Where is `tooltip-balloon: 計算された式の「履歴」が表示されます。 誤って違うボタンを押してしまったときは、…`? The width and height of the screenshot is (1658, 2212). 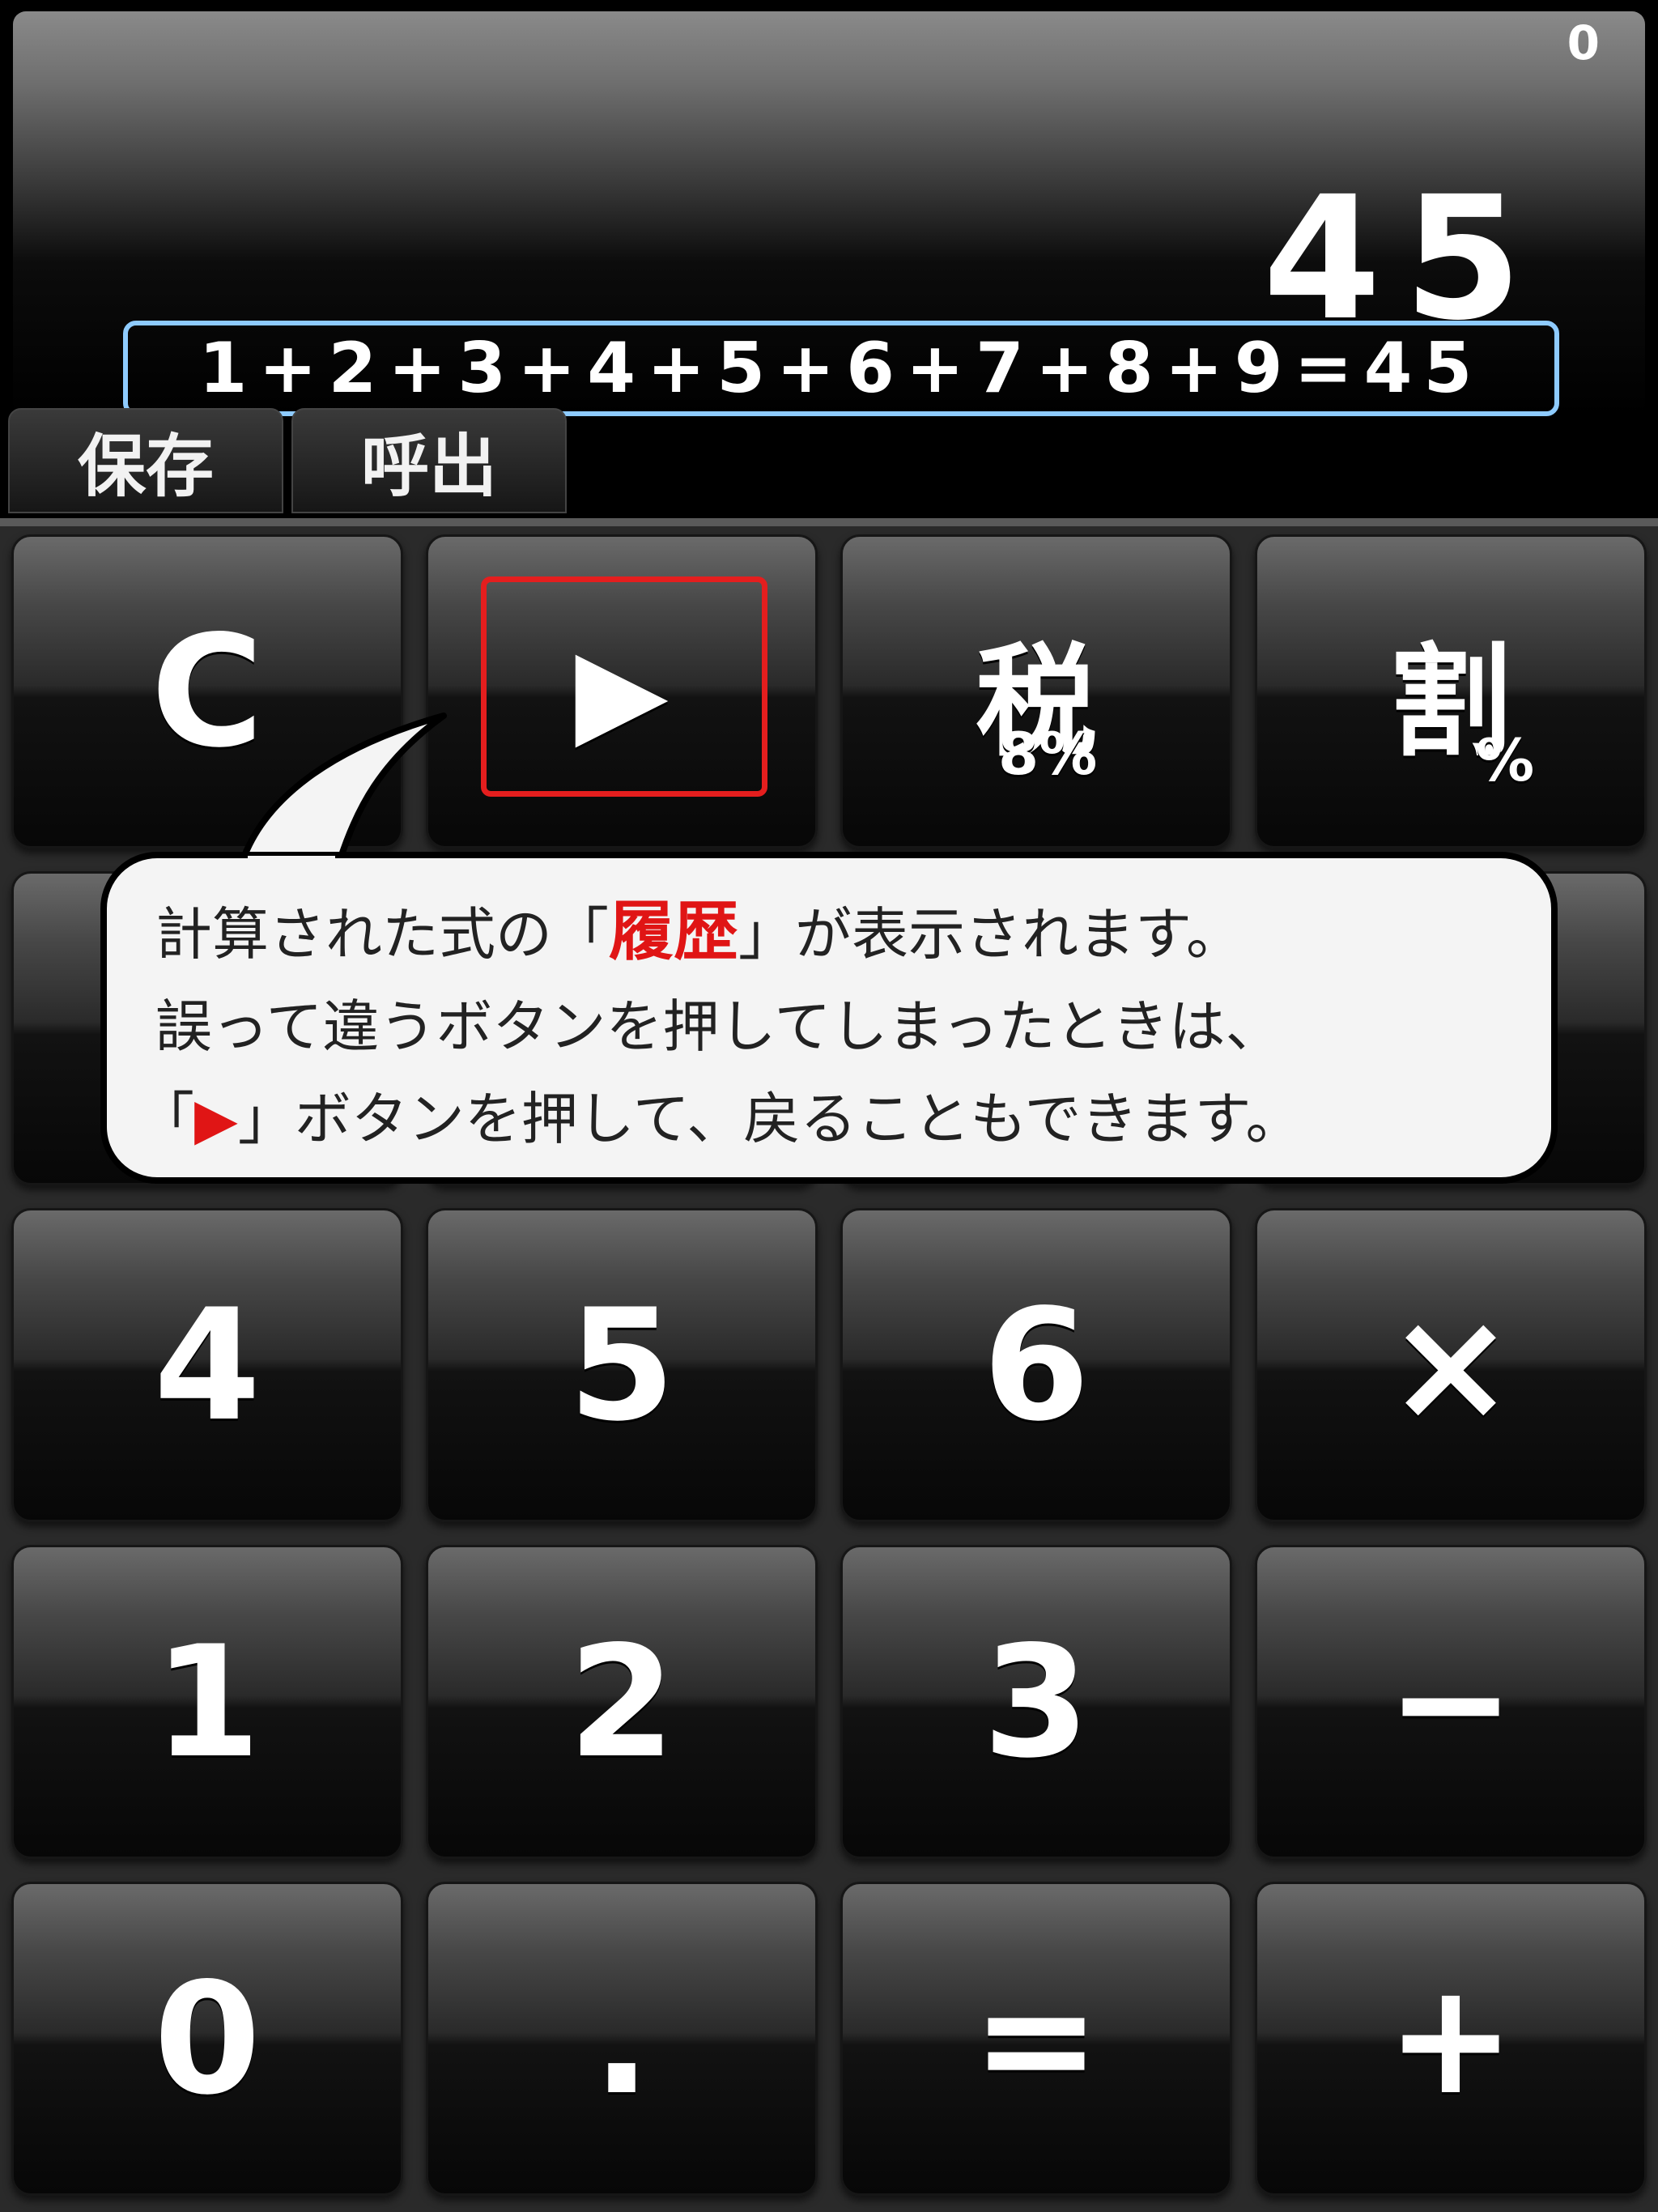
tooltip-balloon: 計算された式の「履歴」が表示されます。 誤って違うボタンを押してしまったときは、… is located at coordinates (829, 1018).